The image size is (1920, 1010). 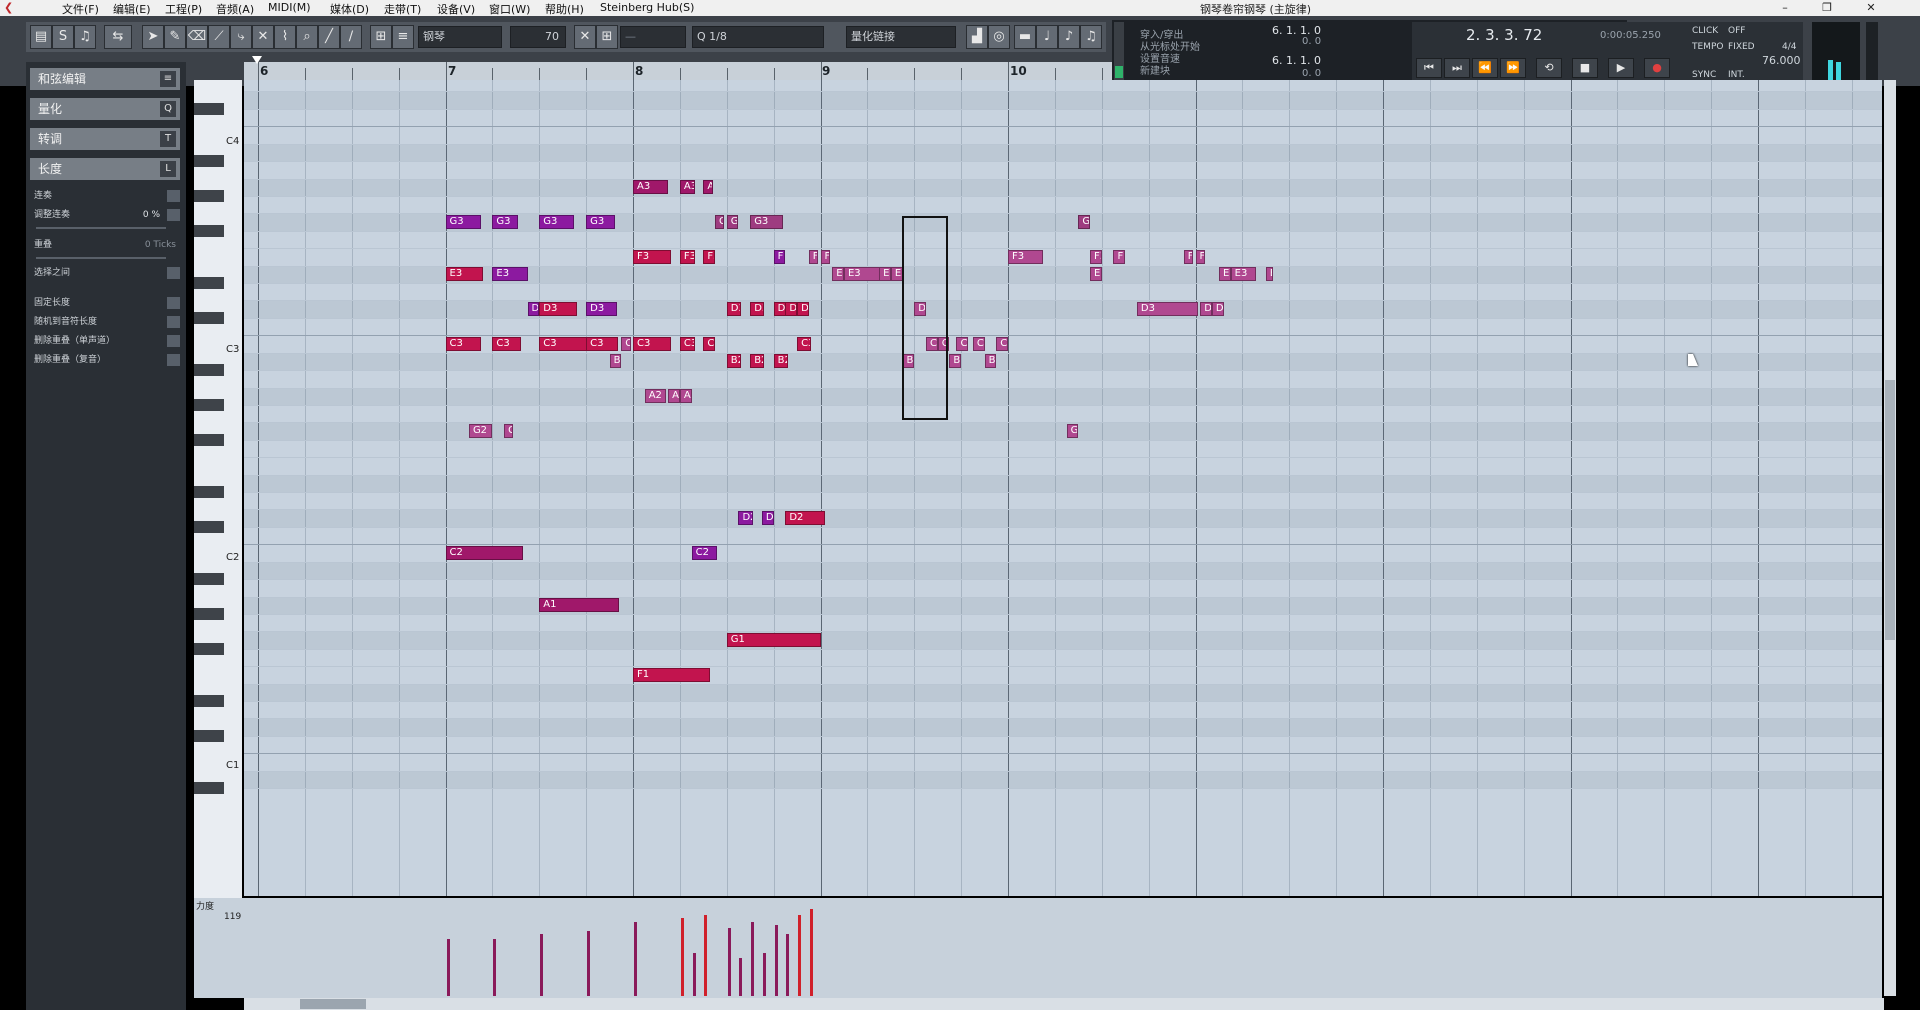 I want to click on chord-icon: ▟, so click(x=977, y=37).